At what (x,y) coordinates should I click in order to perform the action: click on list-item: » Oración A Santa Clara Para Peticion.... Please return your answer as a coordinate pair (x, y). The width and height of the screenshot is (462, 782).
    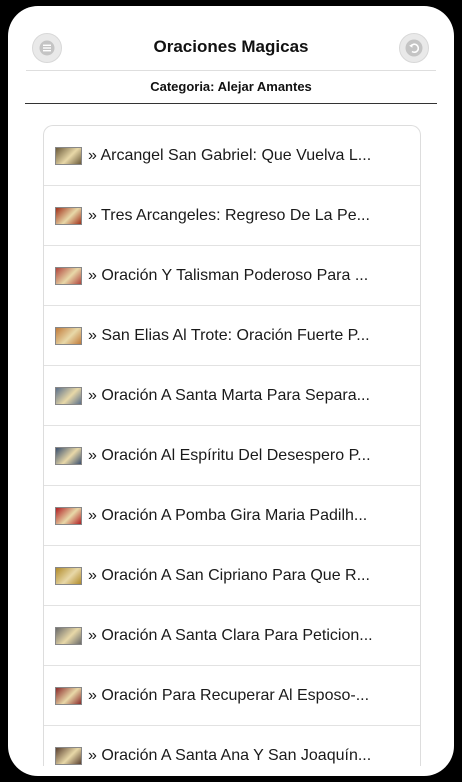
    Looking at the image, I should click on (232, 636).